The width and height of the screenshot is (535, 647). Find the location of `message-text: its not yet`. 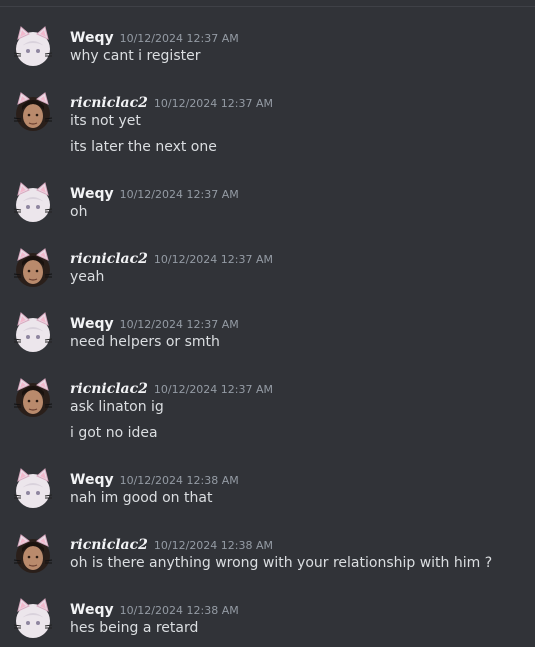

message-text: its not yet is located at coordinates (105, 121).